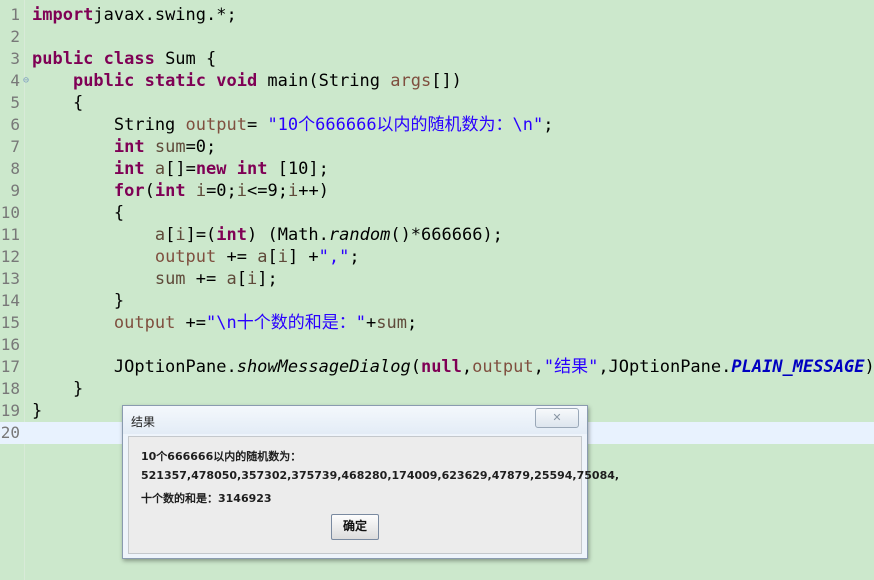 This screenshot has width=874, height=580. Describe the element at coordinates (78, 213) in the screenshot. I see `code-text: {` at that location.